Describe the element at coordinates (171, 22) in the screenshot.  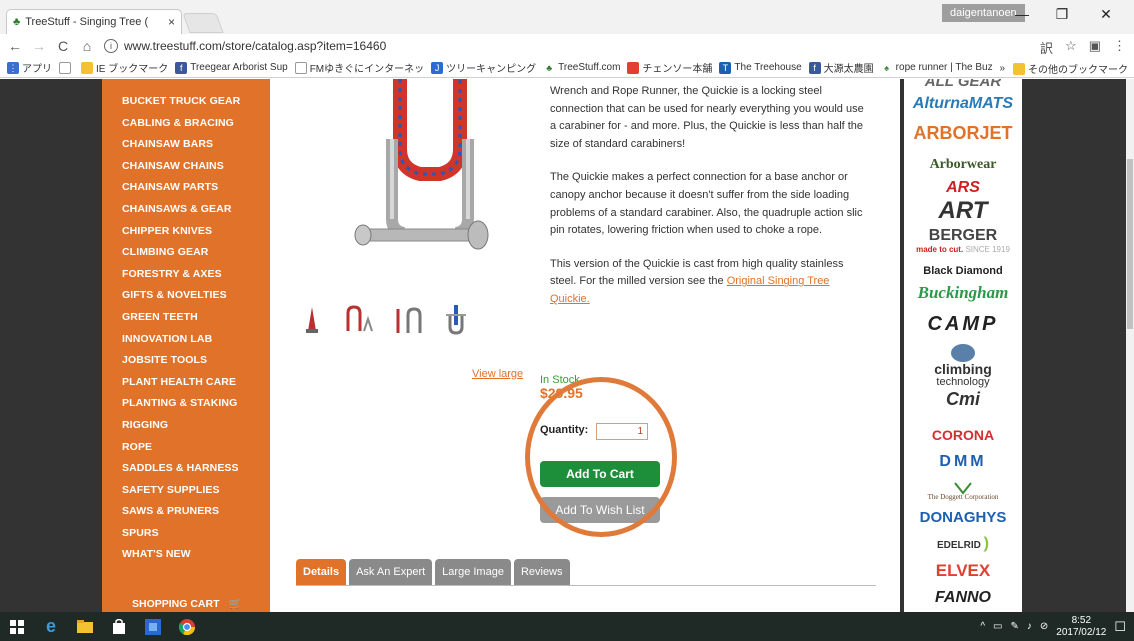
I see `tab-close-icon: ×` at that location.